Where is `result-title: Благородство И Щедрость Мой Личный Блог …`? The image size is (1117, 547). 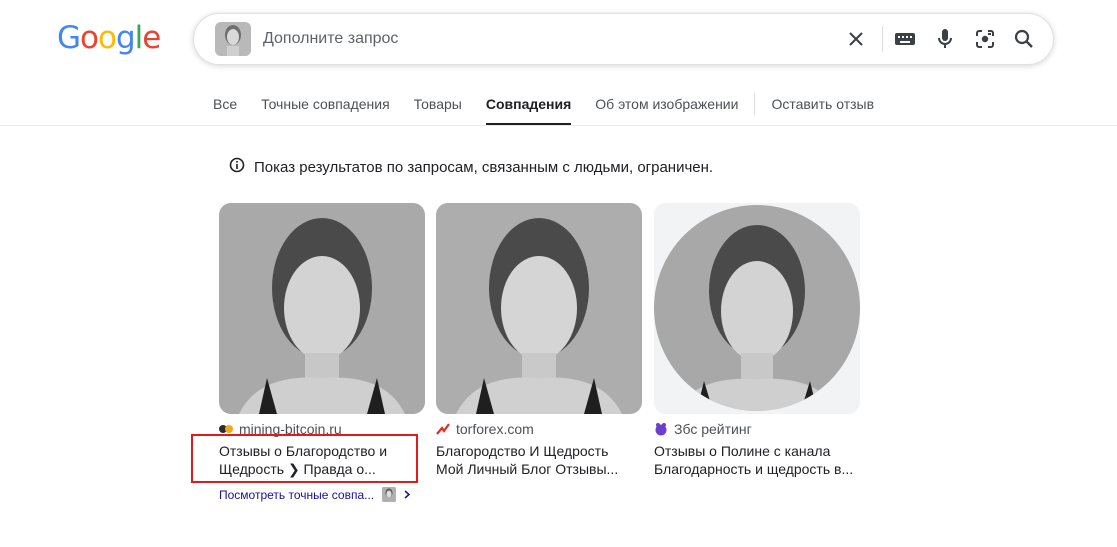
result-title: Благородство И Щедрость Мой Личный Блог … is located at coordinates (539, 460).